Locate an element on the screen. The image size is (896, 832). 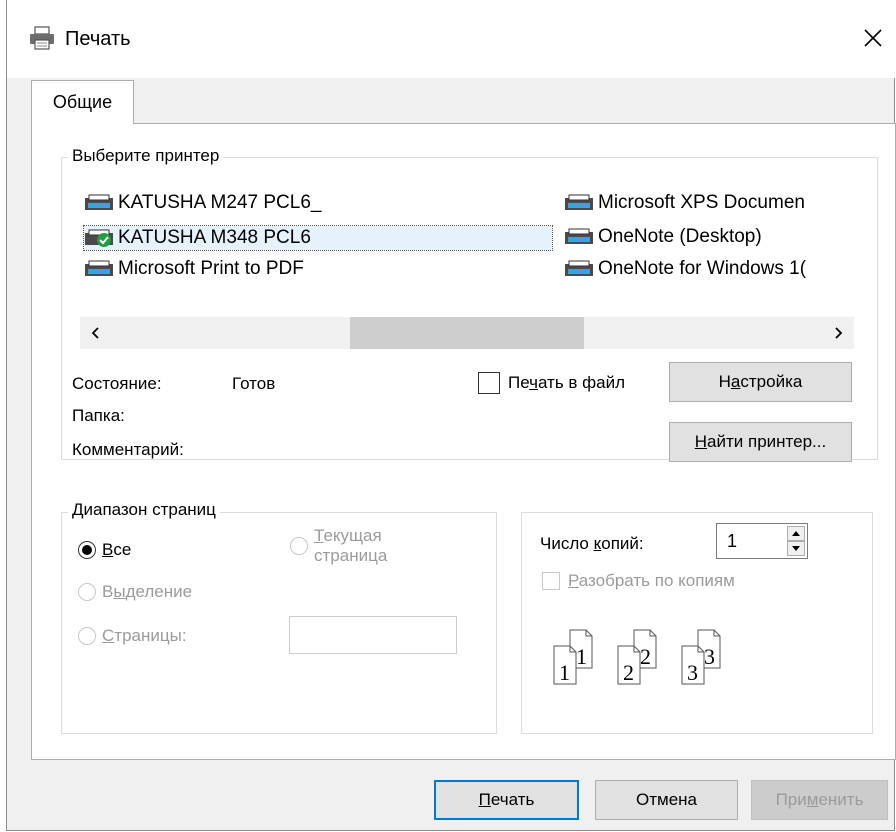
print-to-file-box is located at coordinates (489, 383).